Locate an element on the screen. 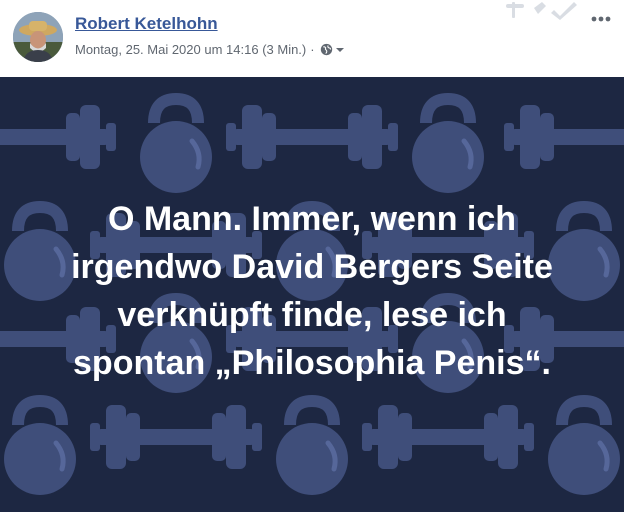  quote-line-1: O Mann. Immer, wenn ich is located at coordinates (312, 219).